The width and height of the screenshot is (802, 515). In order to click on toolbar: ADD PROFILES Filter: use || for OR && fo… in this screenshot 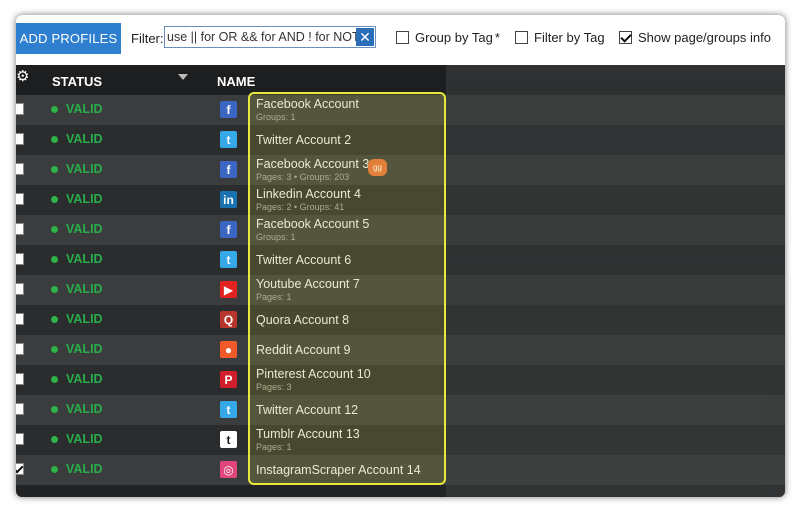, I will do `click(400, 40)`.